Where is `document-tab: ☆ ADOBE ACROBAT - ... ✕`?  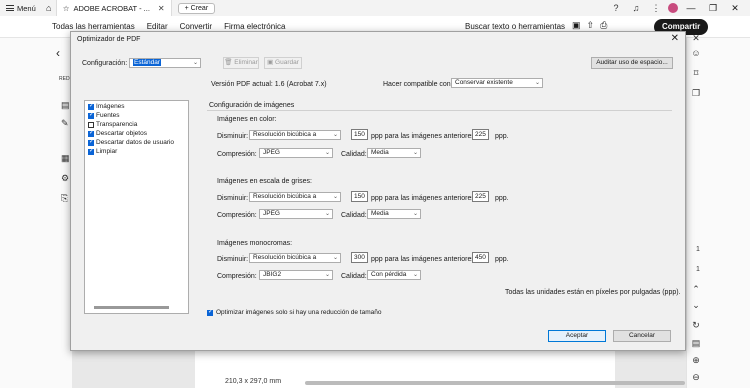 document-tab: ☆ ADOBE ACROBAT - ... ✕ is located at coordinates (113, 8).